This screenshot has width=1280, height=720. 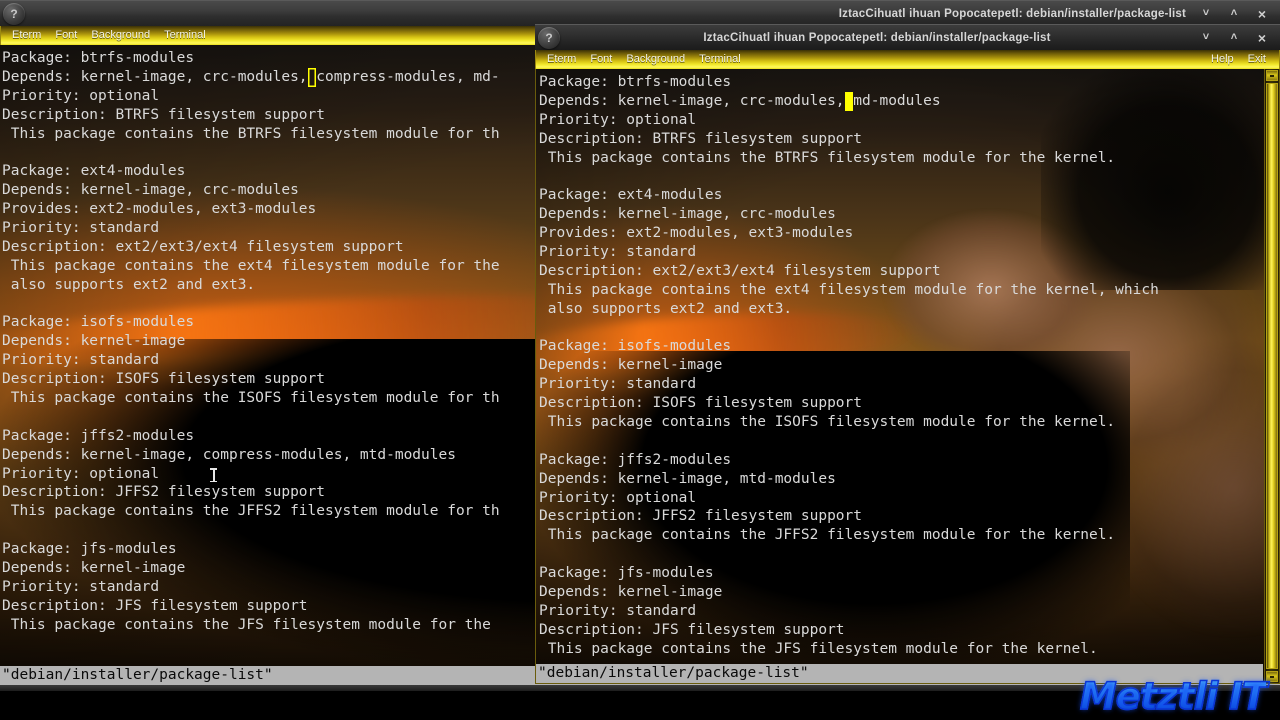 I want to click on vertical-scrollbar-right, so click(x=1271, y=376).